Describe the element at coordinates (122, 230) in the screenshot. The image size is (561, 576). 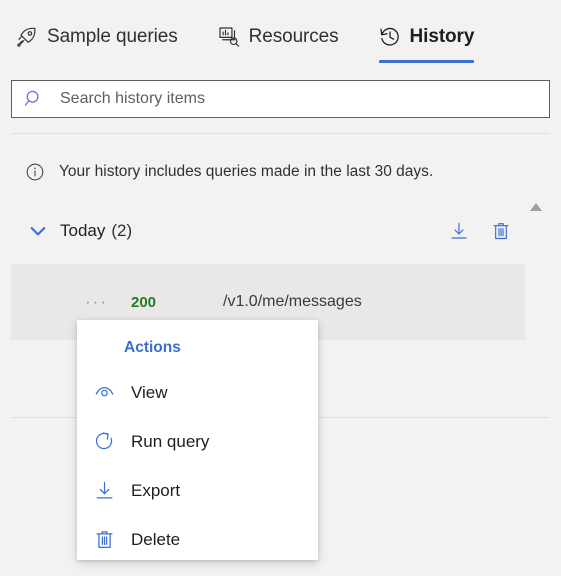
I see `group-count: (2)` at that location.